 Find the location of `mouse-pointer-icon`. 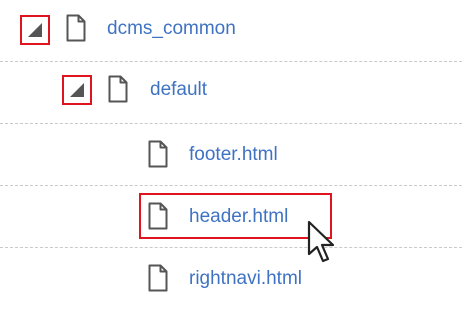

mouse-pointer-icon is located at coordinates (321, 241).